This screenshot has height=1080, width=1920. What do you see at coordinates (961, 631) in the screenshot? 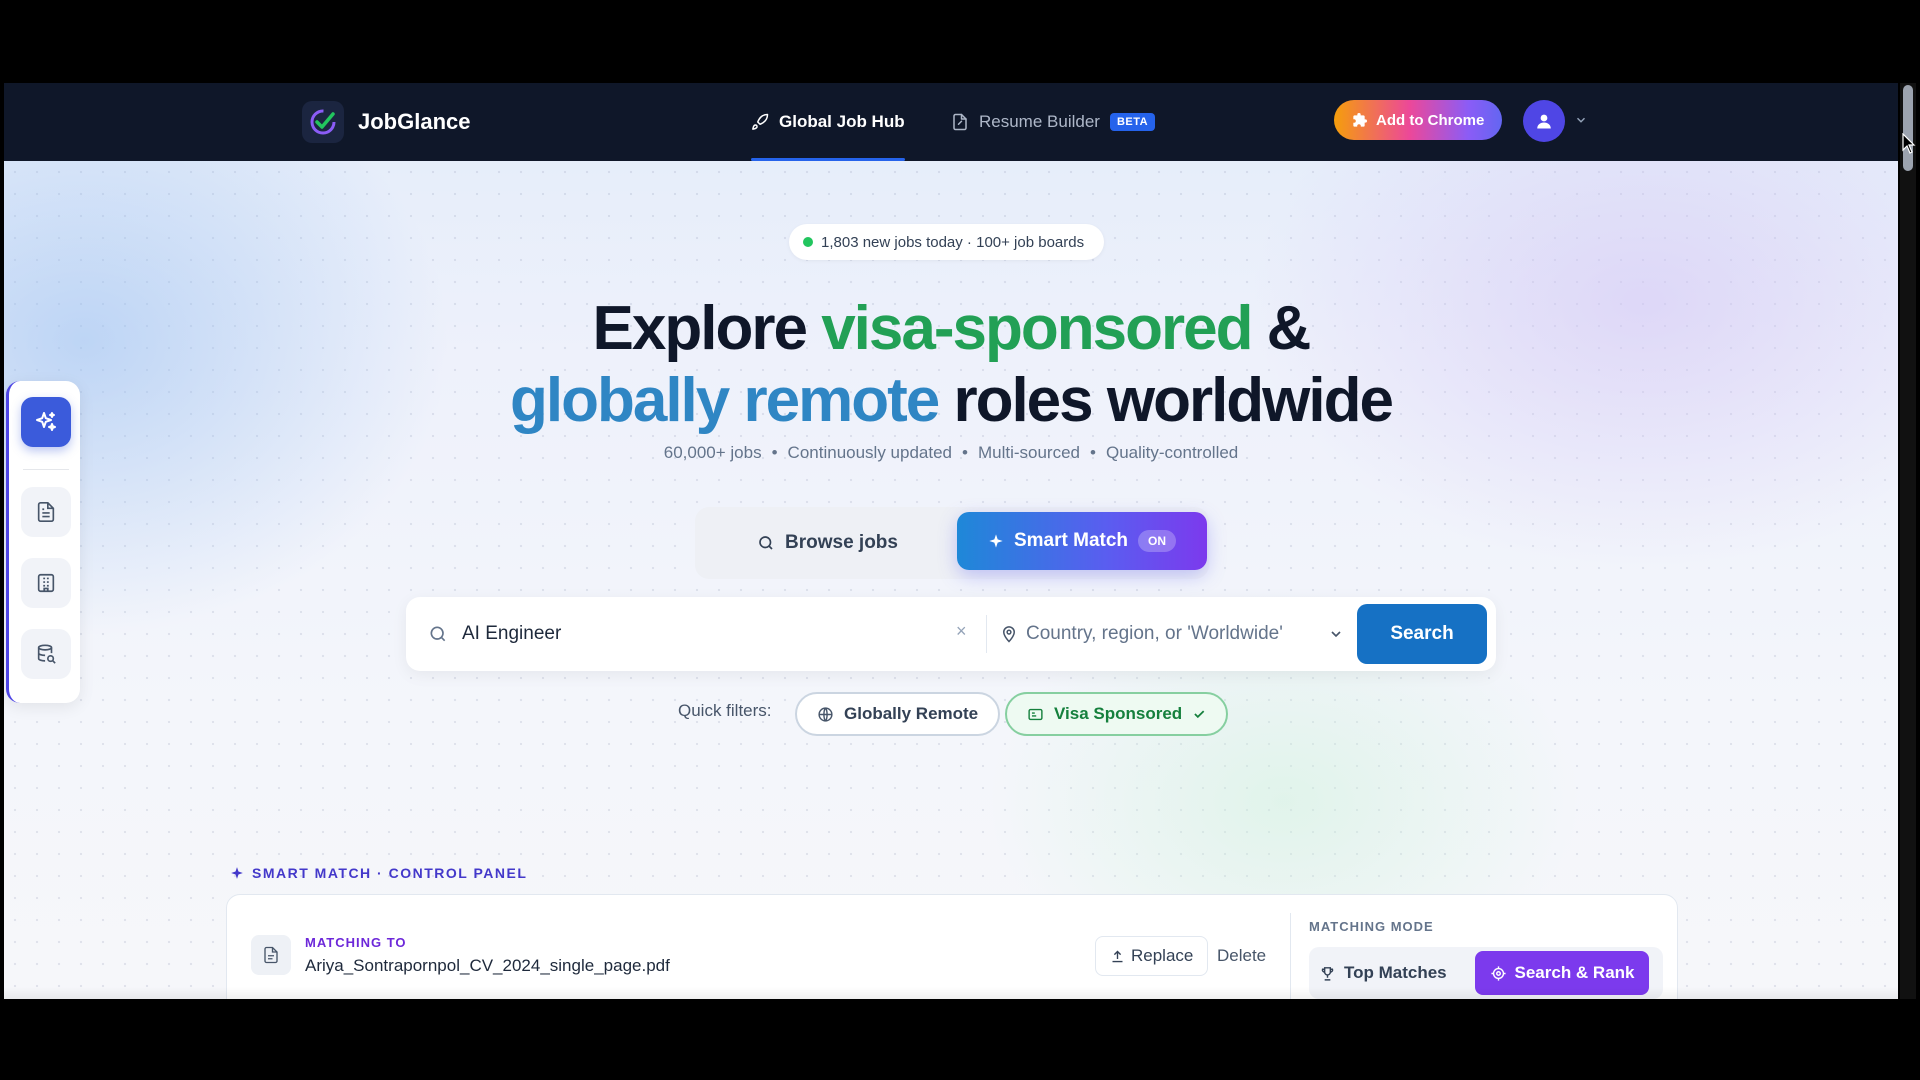
I see `clear-query-button: ×` at bounding box center [961, 631].